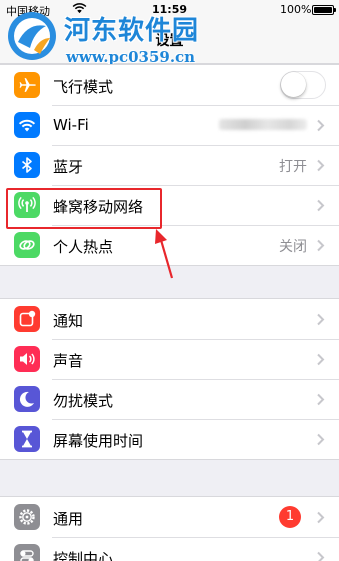 The width and height of the screenshot is (339, 561). What do you see at coordinates (68, 519) in the screenshot?
I see `general-label: 通用` at bounding box center [68, 519].